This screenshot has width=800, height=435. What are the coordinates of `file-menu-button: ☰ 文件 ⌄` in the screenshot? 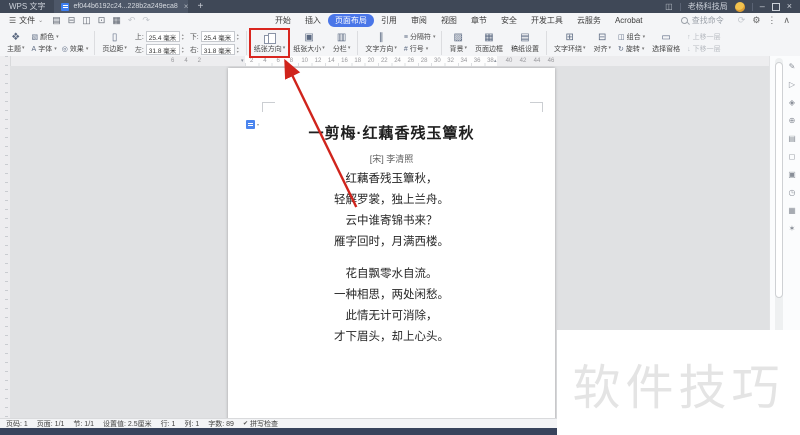 It's located at (26, 20).